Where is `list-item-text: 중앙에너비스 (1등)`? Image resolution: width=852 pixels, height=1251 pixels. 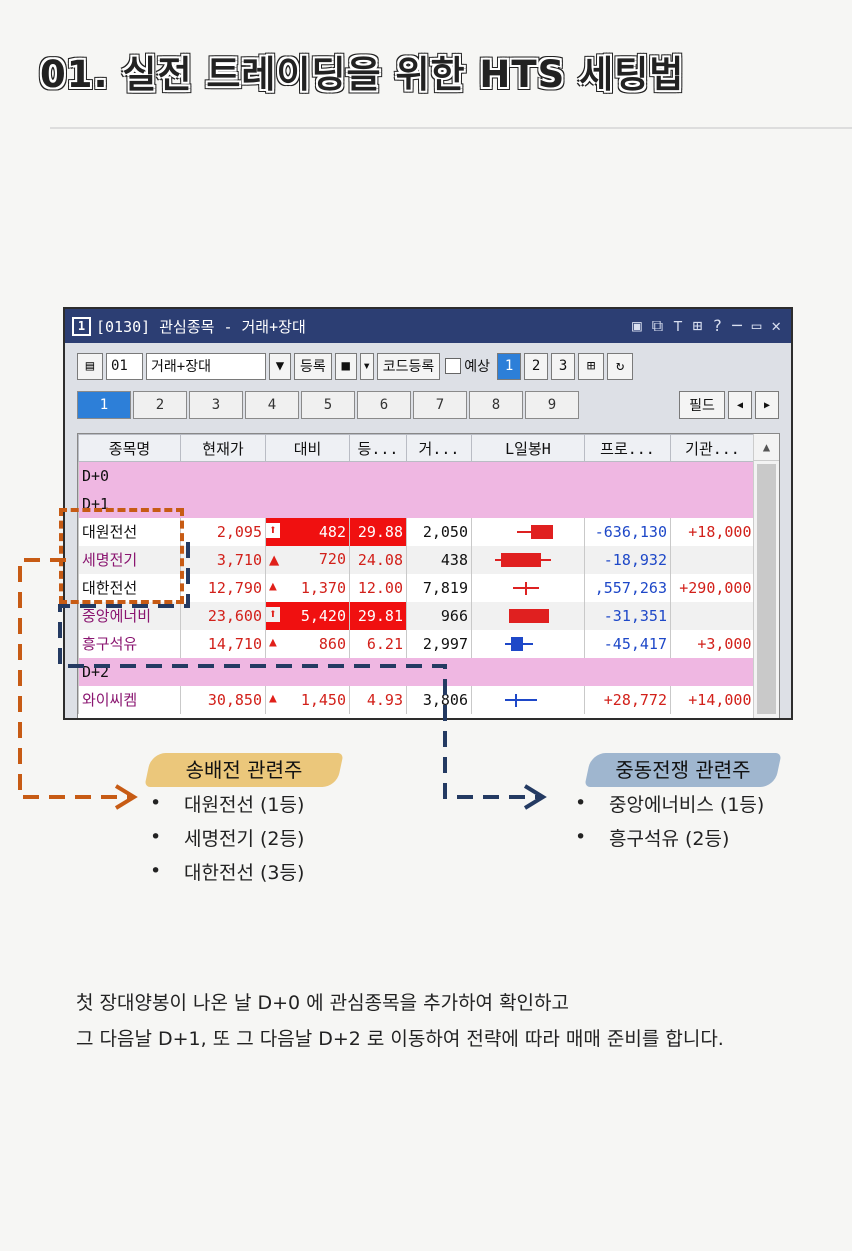 list-item-text: 중앙에너비스 (1등) is located at coordinates (687, 804).